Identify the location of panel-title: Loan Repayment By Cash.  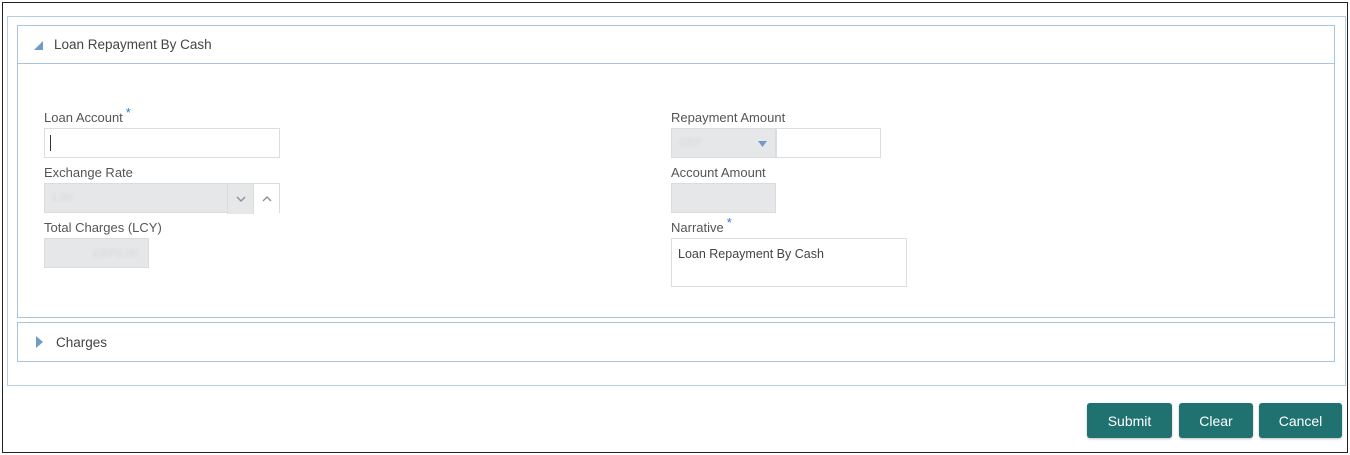
(133, 44).